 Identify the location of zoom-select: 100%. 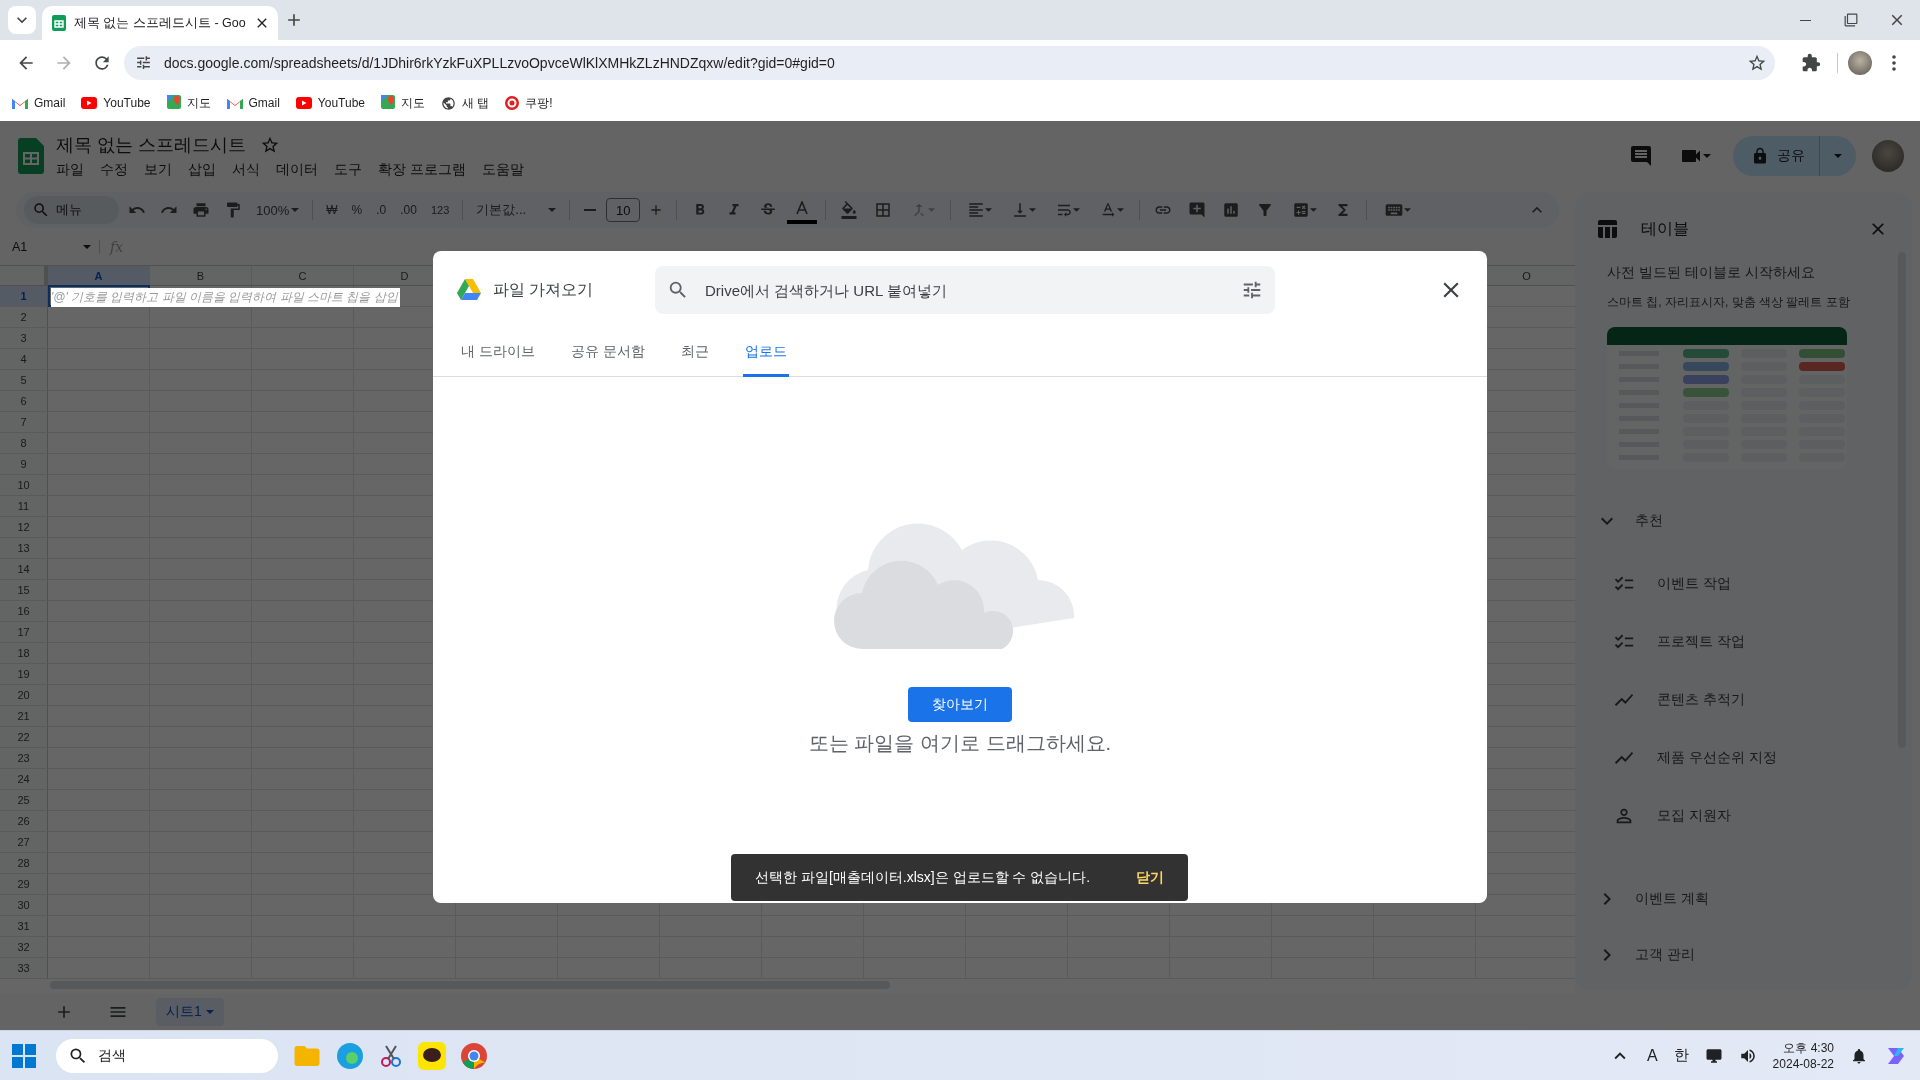
(278, 210).